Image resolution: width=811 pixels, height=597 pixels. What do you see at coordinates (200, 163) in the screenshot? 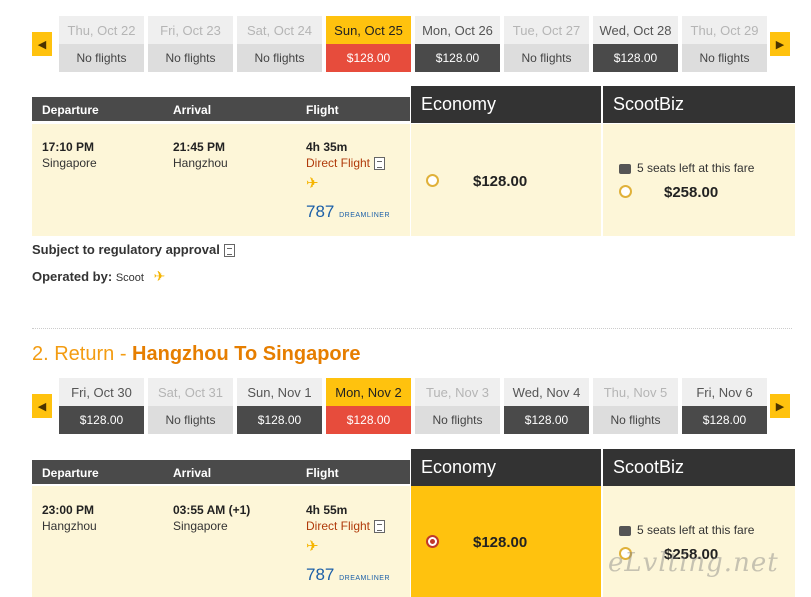
I see `arrival-city: Hangzhou` at bounding box center [200, 163].